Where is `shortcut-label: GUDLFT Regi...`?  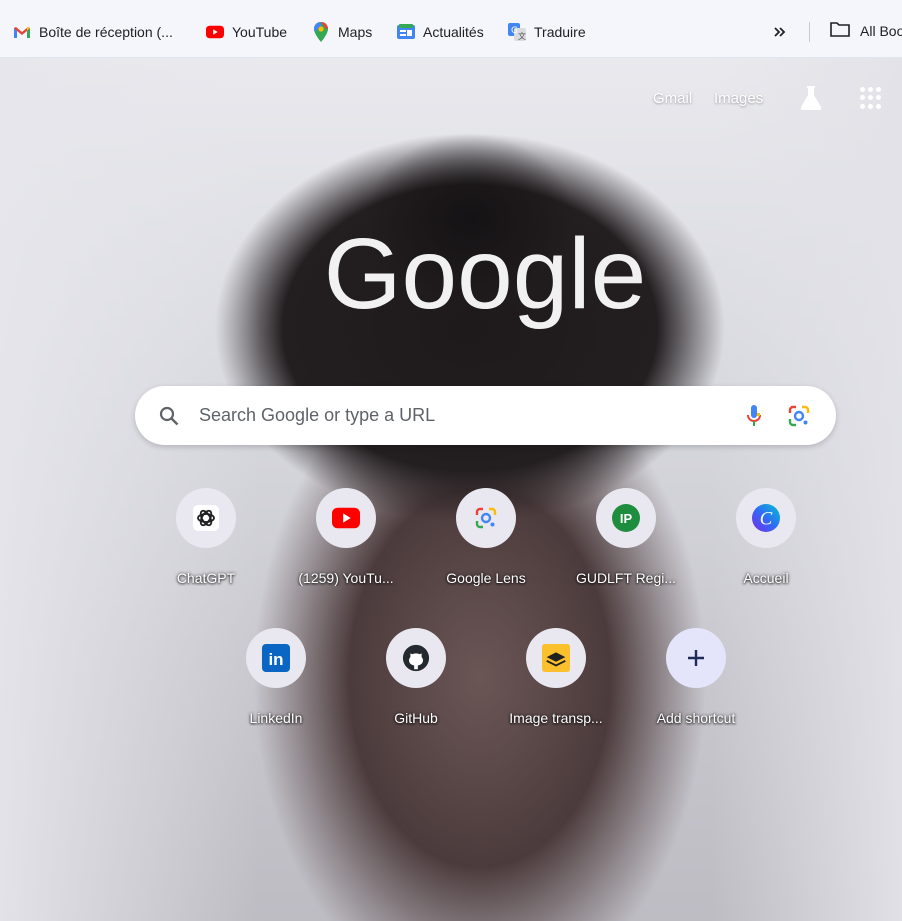
shortcut-label: GUDLFT Regi... is located at coordinates (626, 578).